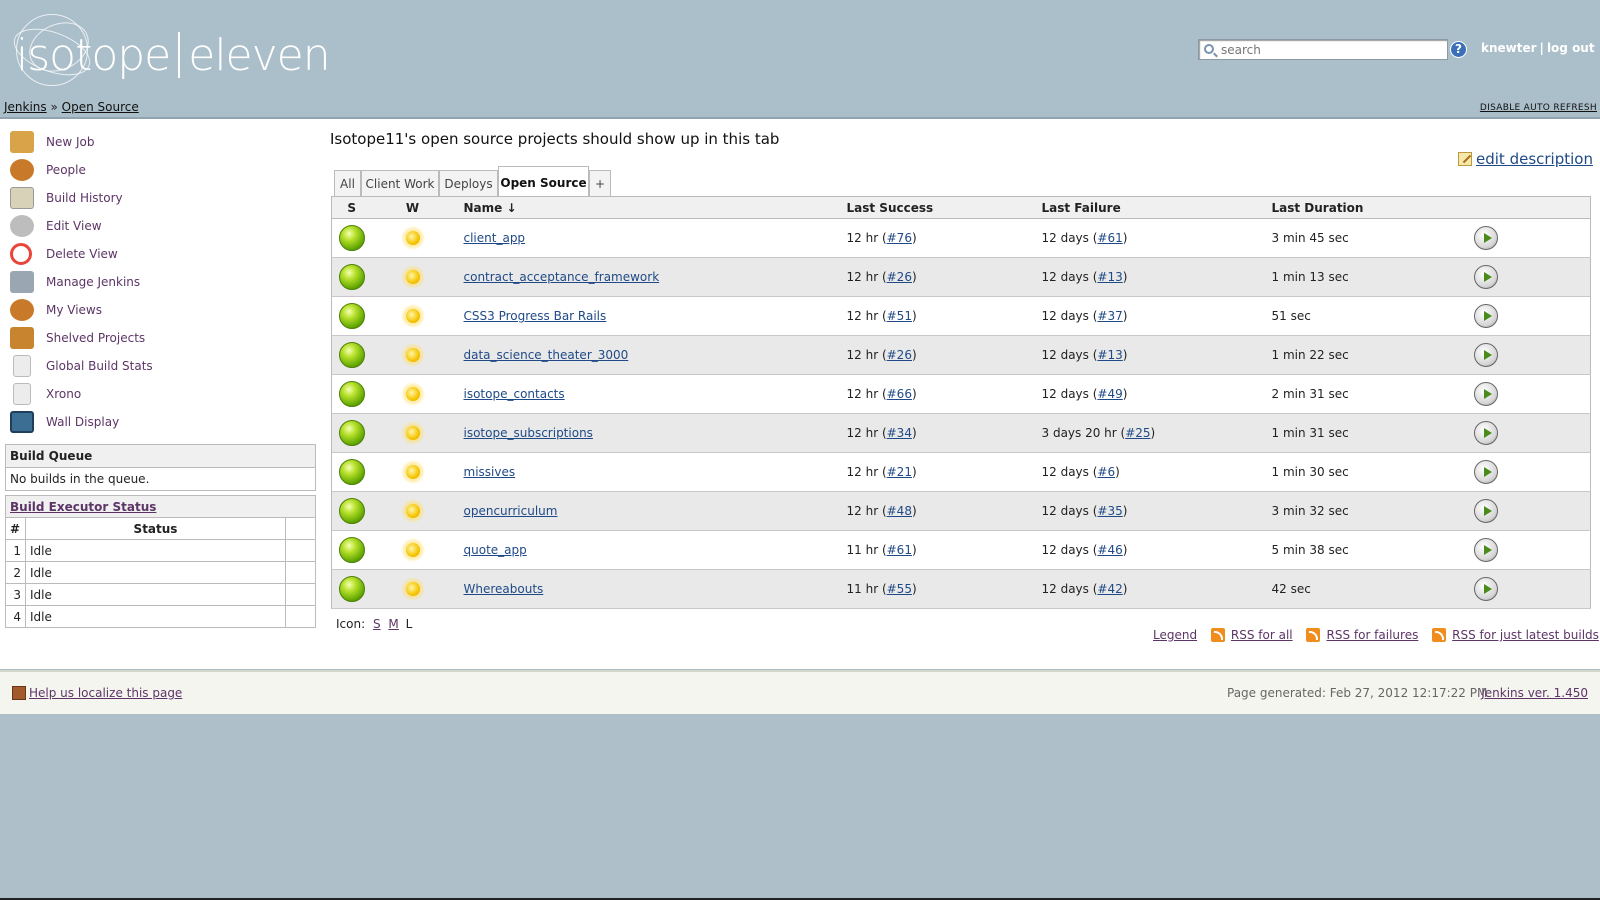 The image size is (1600, 900). Describe the element at coordinates (490, 472) in the screenshot. I see `job-link: missives` at that location.